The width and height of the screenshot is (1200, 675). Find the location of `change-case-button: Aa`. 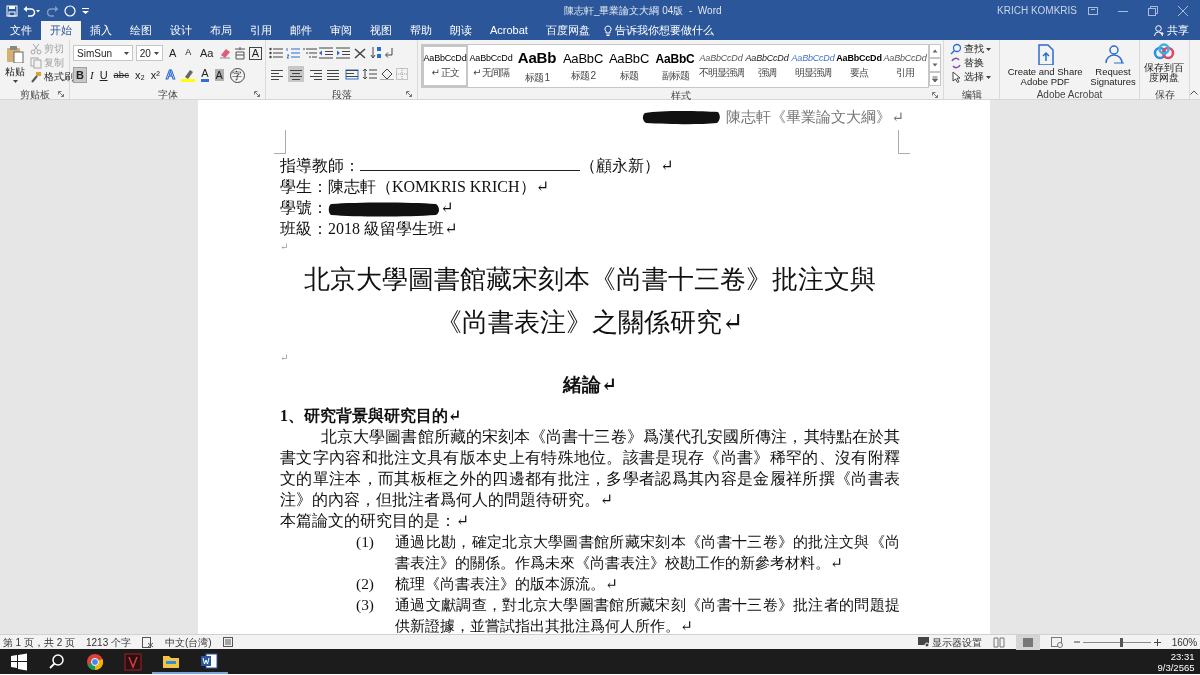

change-case-button: Aa is located at coordinates (206, 53).